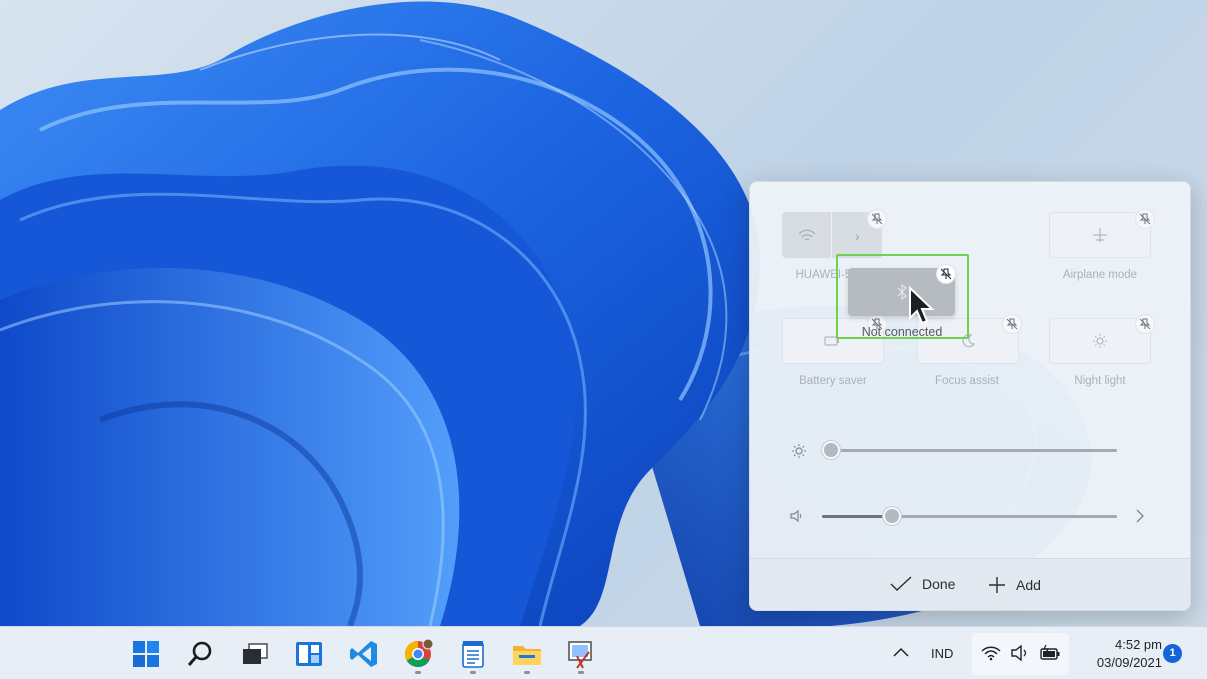  What do you see at coordinates (799, 451) in the screenshot?
I see `brightness-icon` at bounding box center [799, 451].